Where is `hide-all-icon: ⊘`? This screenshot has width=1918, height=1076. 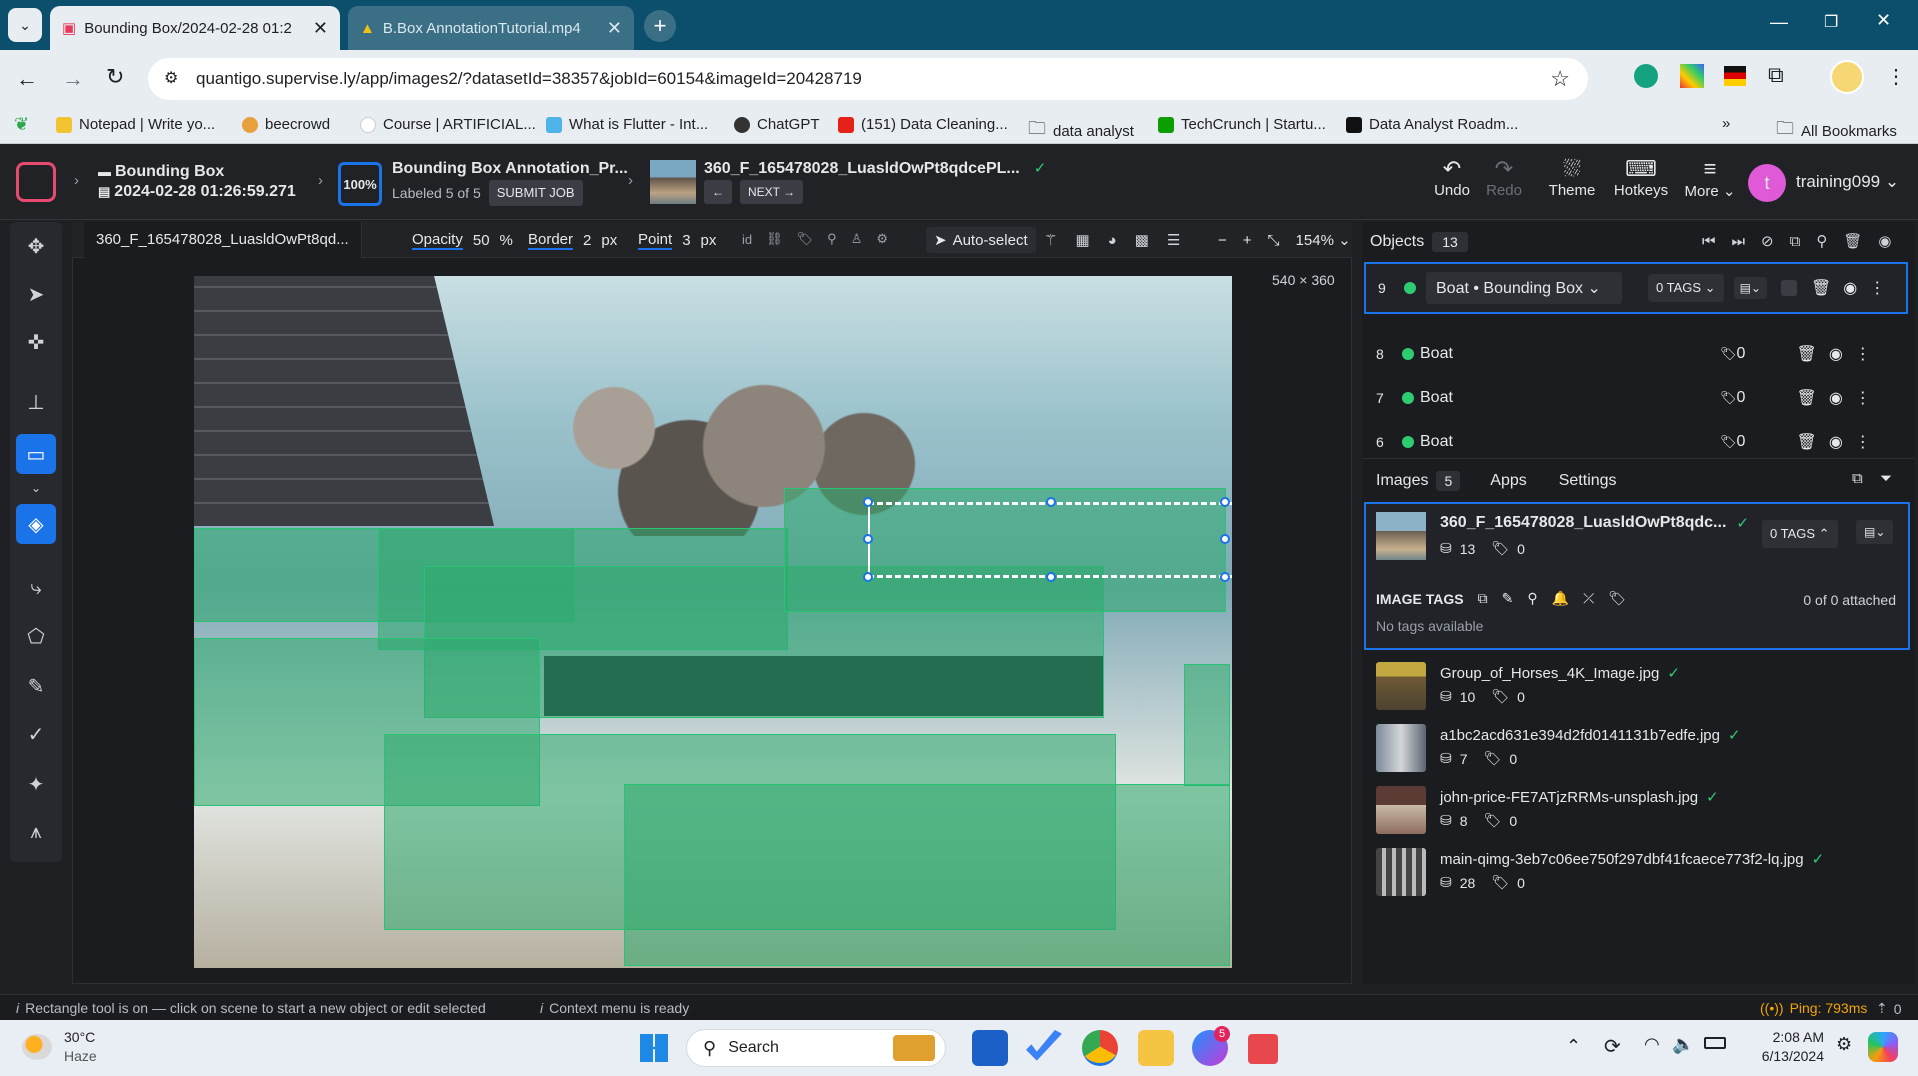
hide-all-icon: ⊘ is located at coordinates (1767, 241).